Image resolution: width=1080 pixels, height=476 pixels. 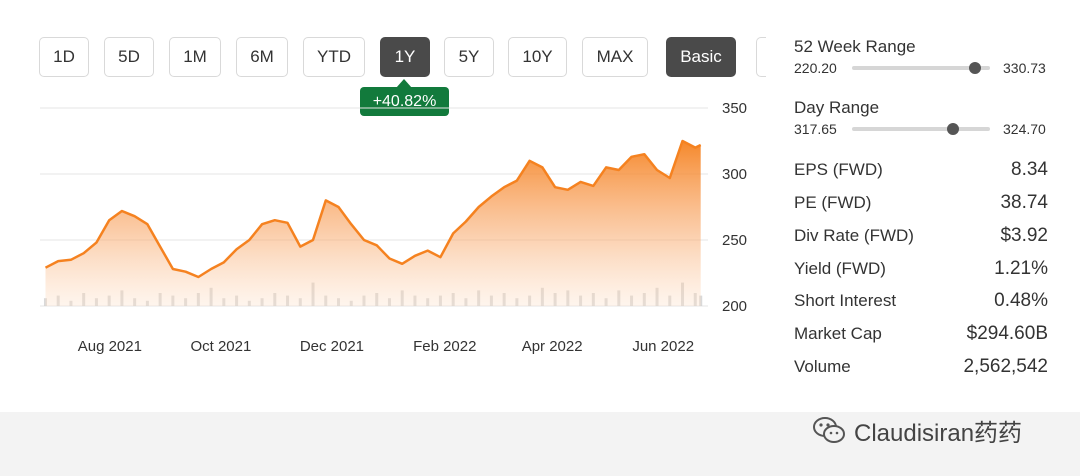 I want to click on watermark-text: Claudisiran药药, so click(x=938, y=433).